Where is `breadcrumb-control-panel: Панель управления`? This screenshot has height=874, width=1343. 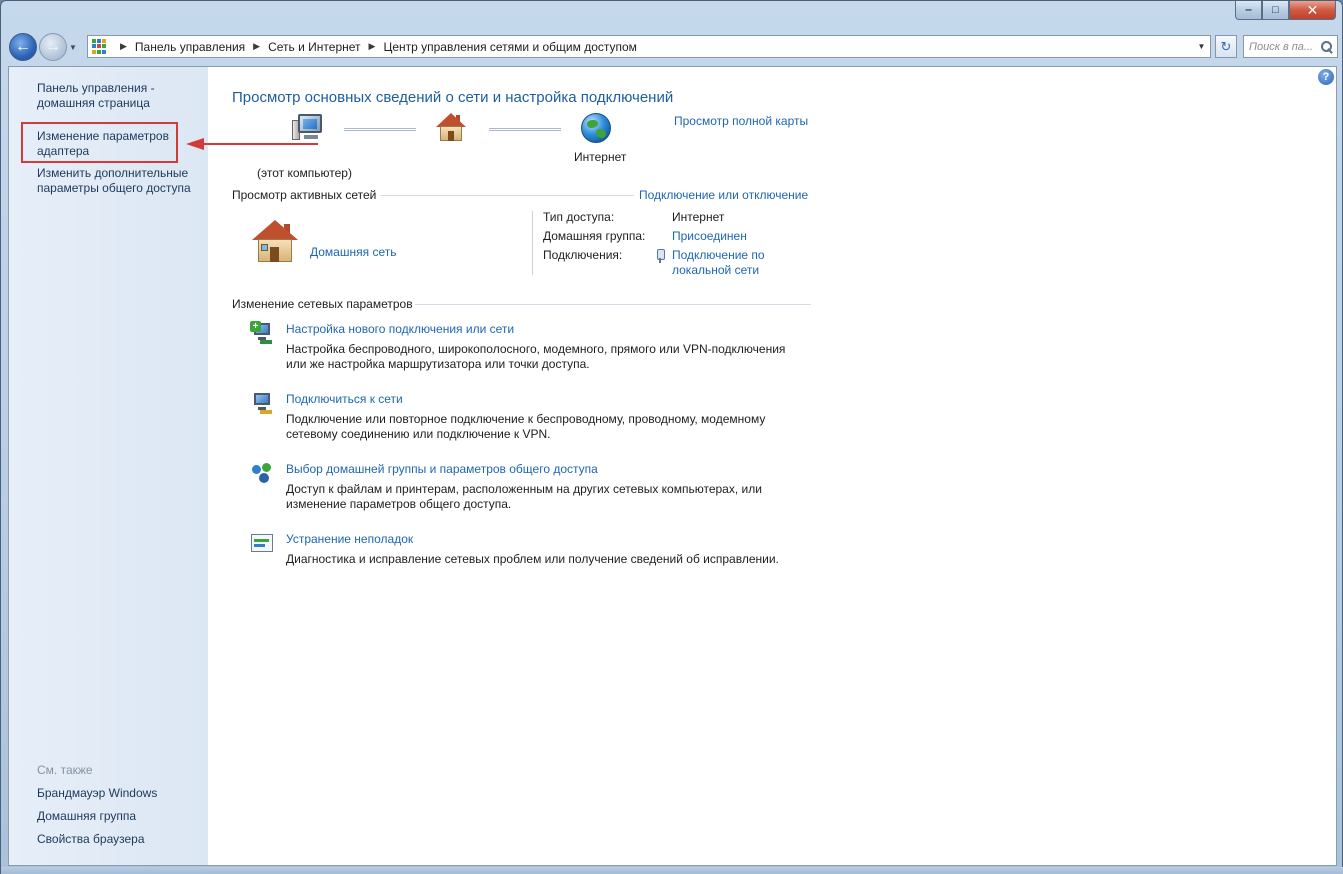
breadcrumb-control-panel: Панель управления is located at coordinates (190, 47).